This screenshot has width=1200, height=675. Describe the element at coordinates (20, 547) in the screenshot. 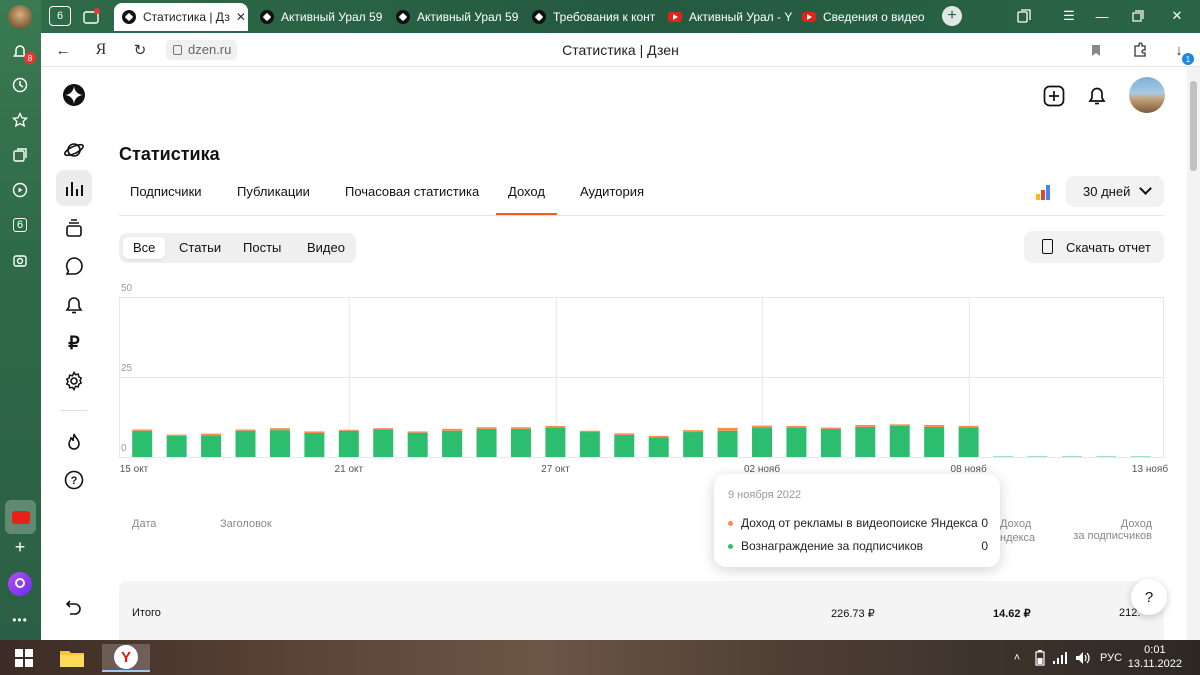

I see `add-app-icon: +` at that location.